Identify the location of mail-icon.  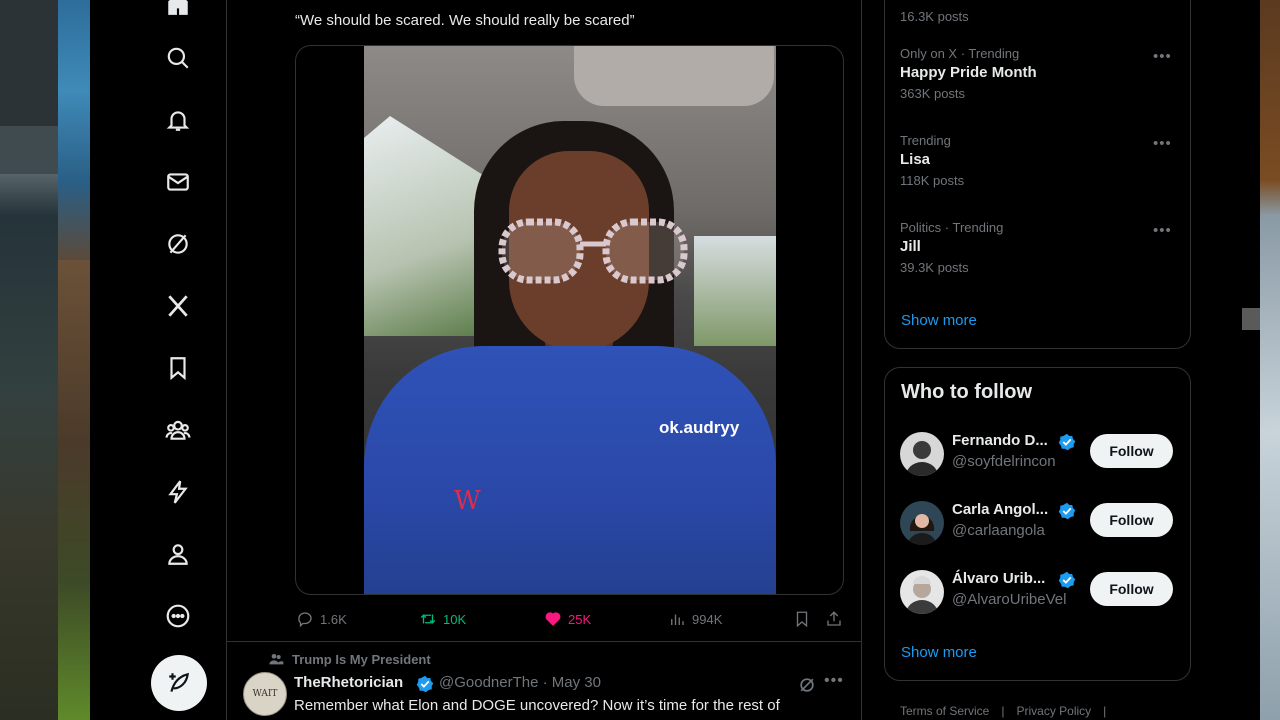
(178, 182).